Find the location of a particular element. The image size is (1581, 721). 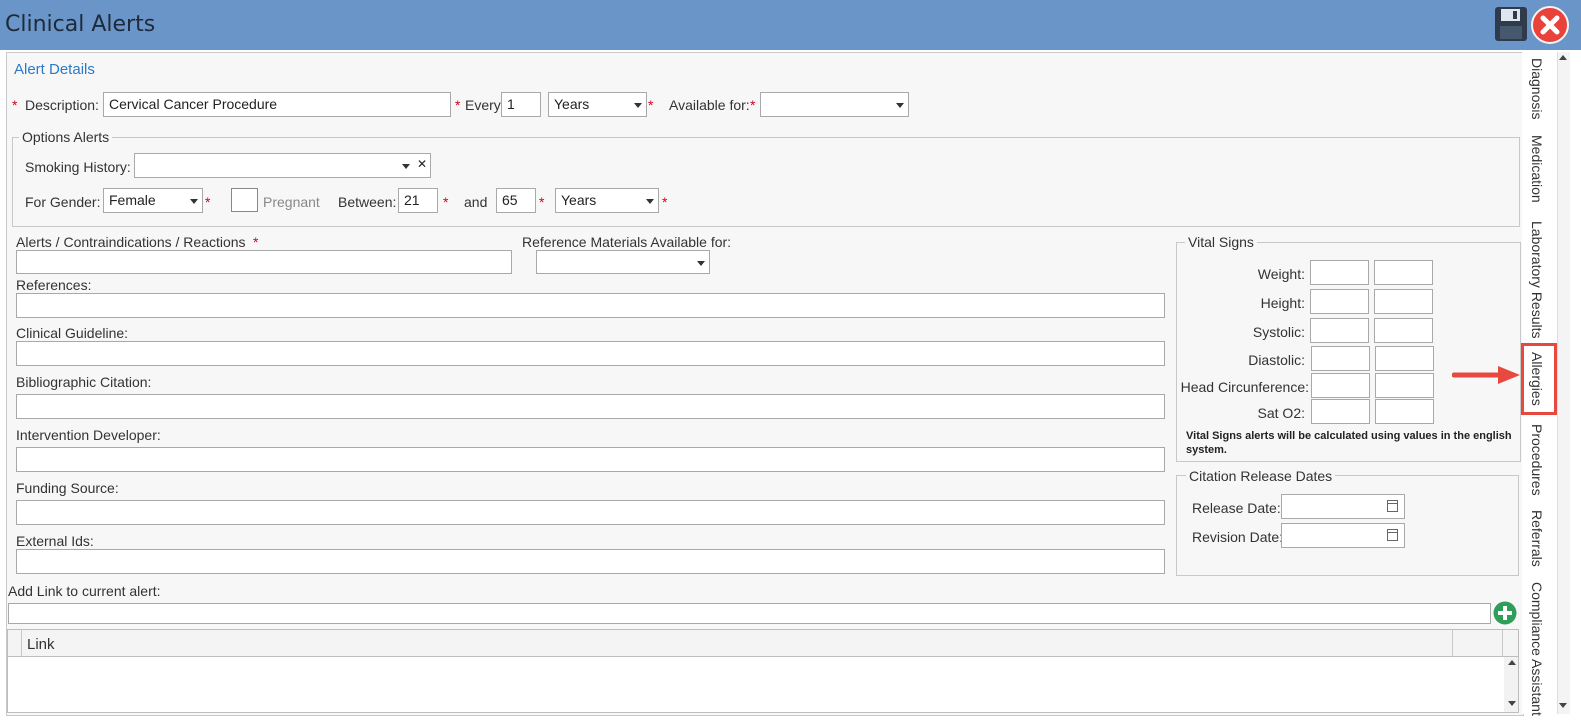

bibliographic-citation-input is located at coordinates (590, 406).